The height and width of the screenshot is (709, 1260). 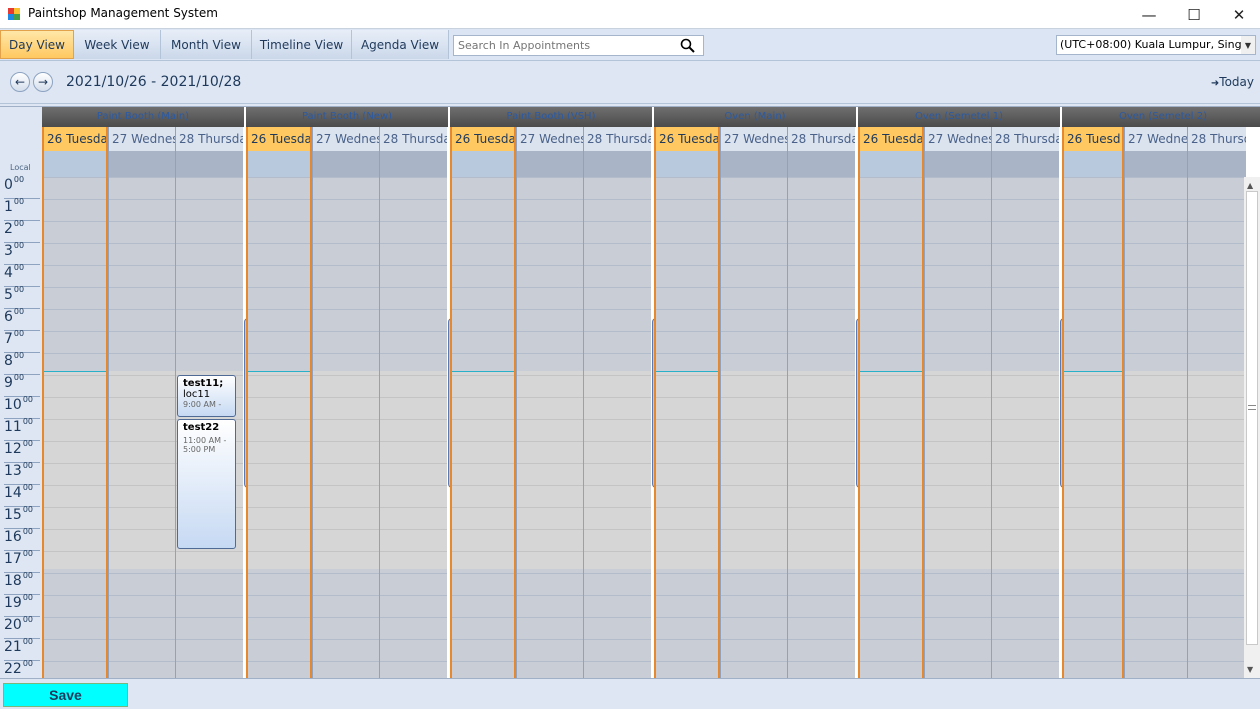 I want to click on appointment: test11; loc11 9:00 AM -, so click(x=206, y=396).